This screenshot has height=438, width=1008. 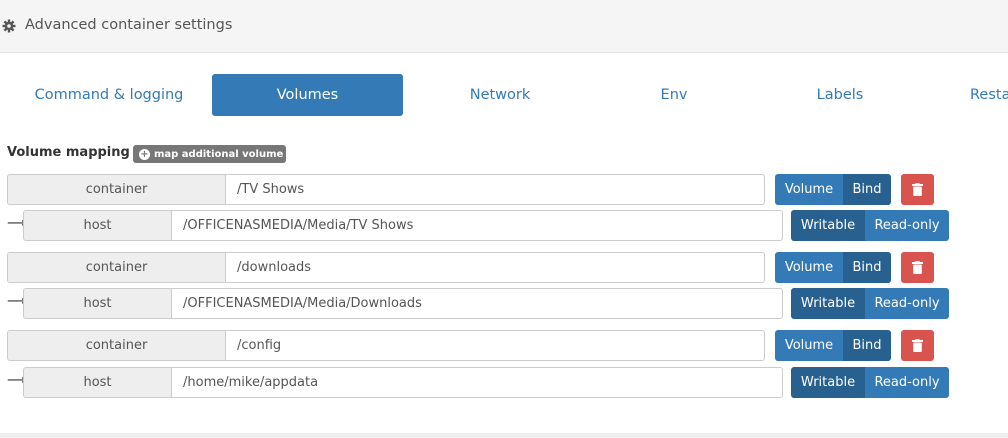 I want to click on host-path-input: /OFFICENASMEDIA/Media/Downloads, so click(x=477, y=303).